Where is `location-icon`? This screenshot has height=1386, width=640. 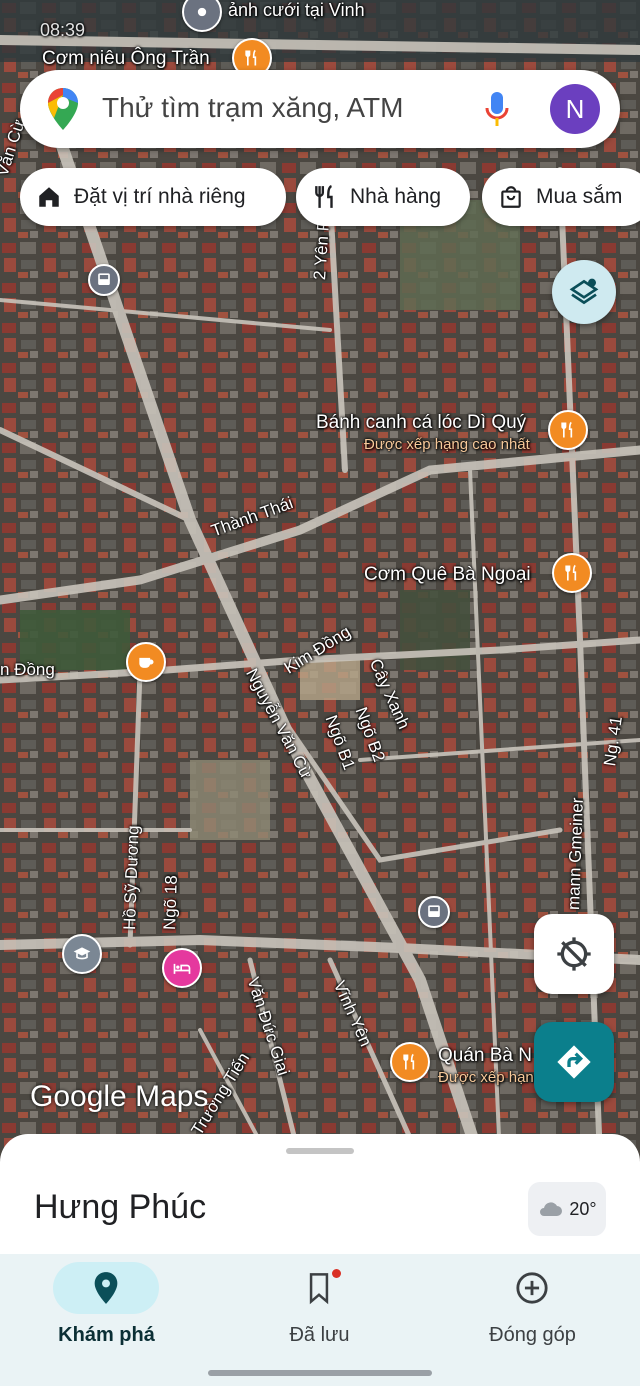 location-icon is located at coordinates (202, 12).